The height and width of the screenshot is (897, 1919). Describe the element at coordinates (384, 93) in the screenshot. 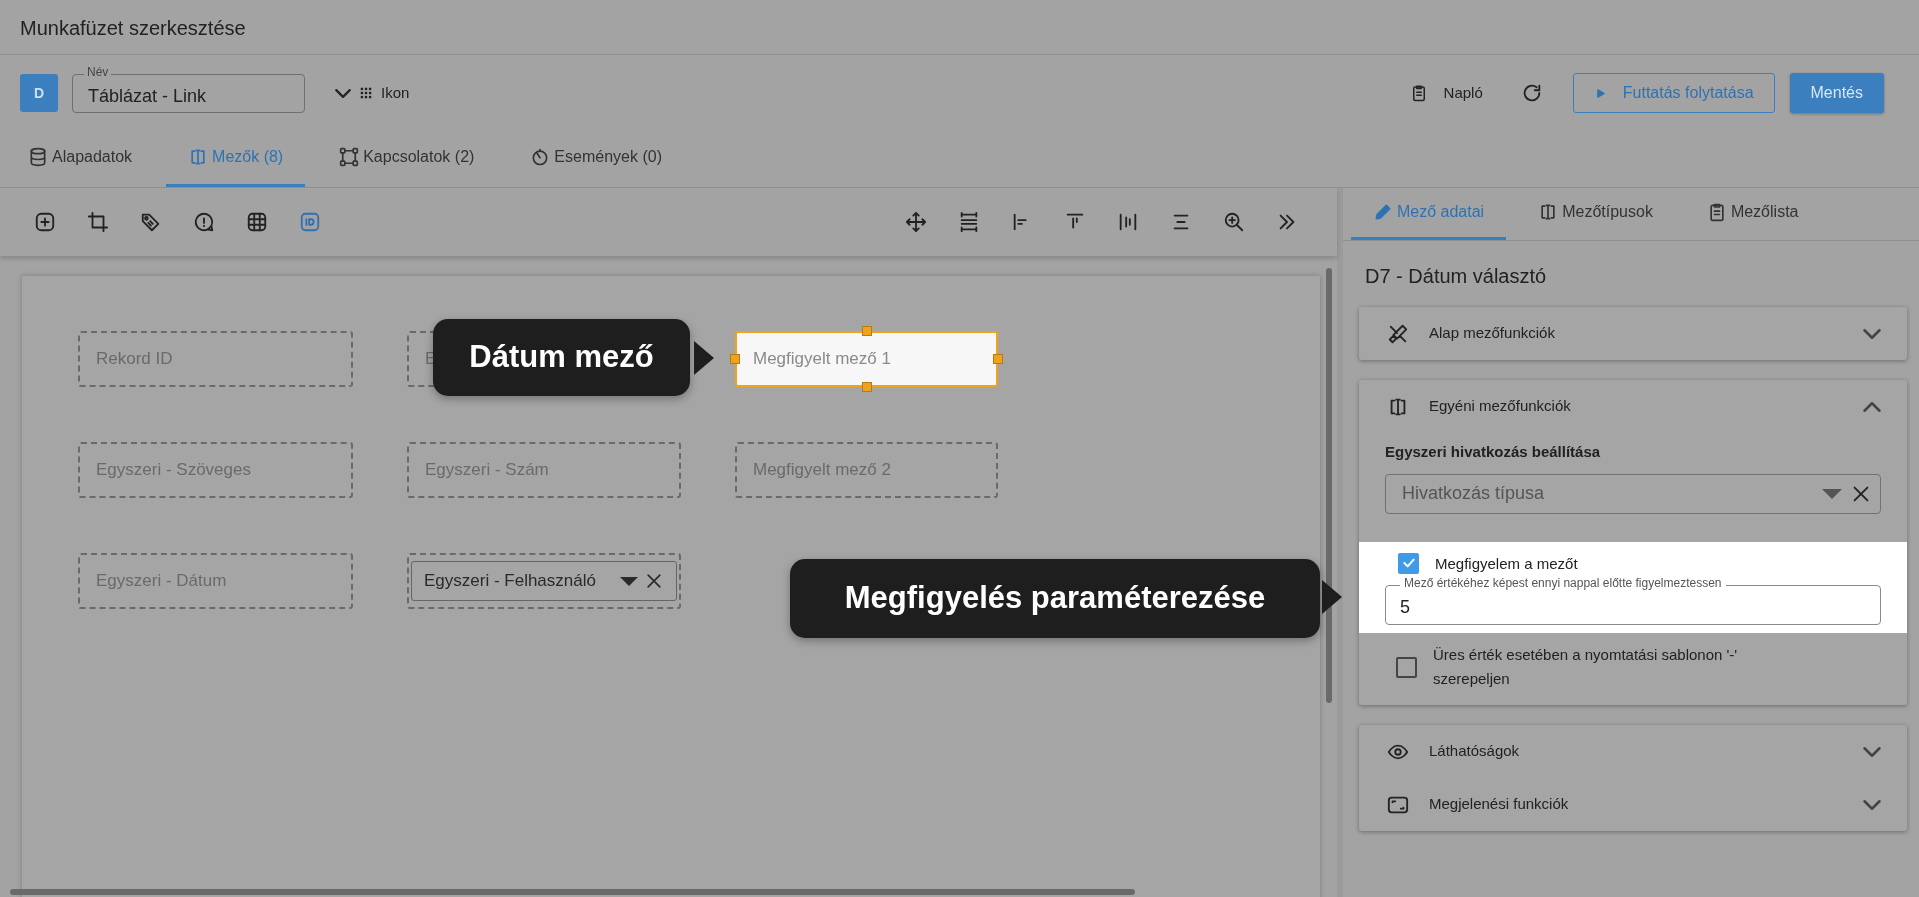

I see `view-toggle: Ikon` at that location.